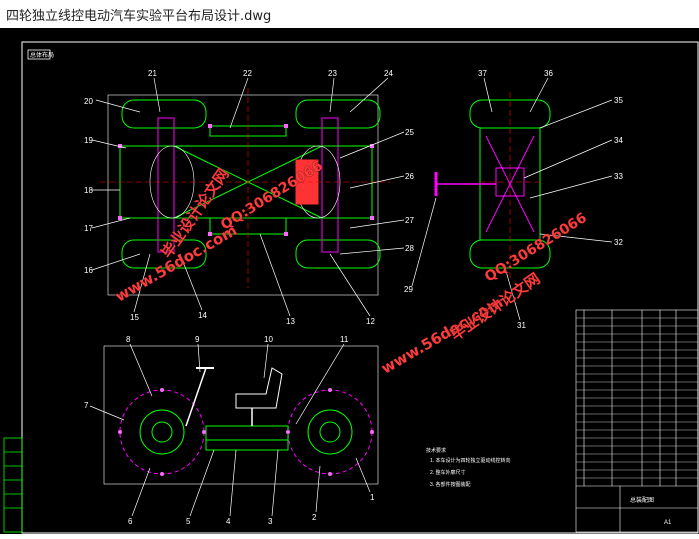 This screenshot has height=539, width=699. What do you see at coordinates (637, 398) in the screenshot?
I see `parts-list-rows` at bounding box center [637, 398].